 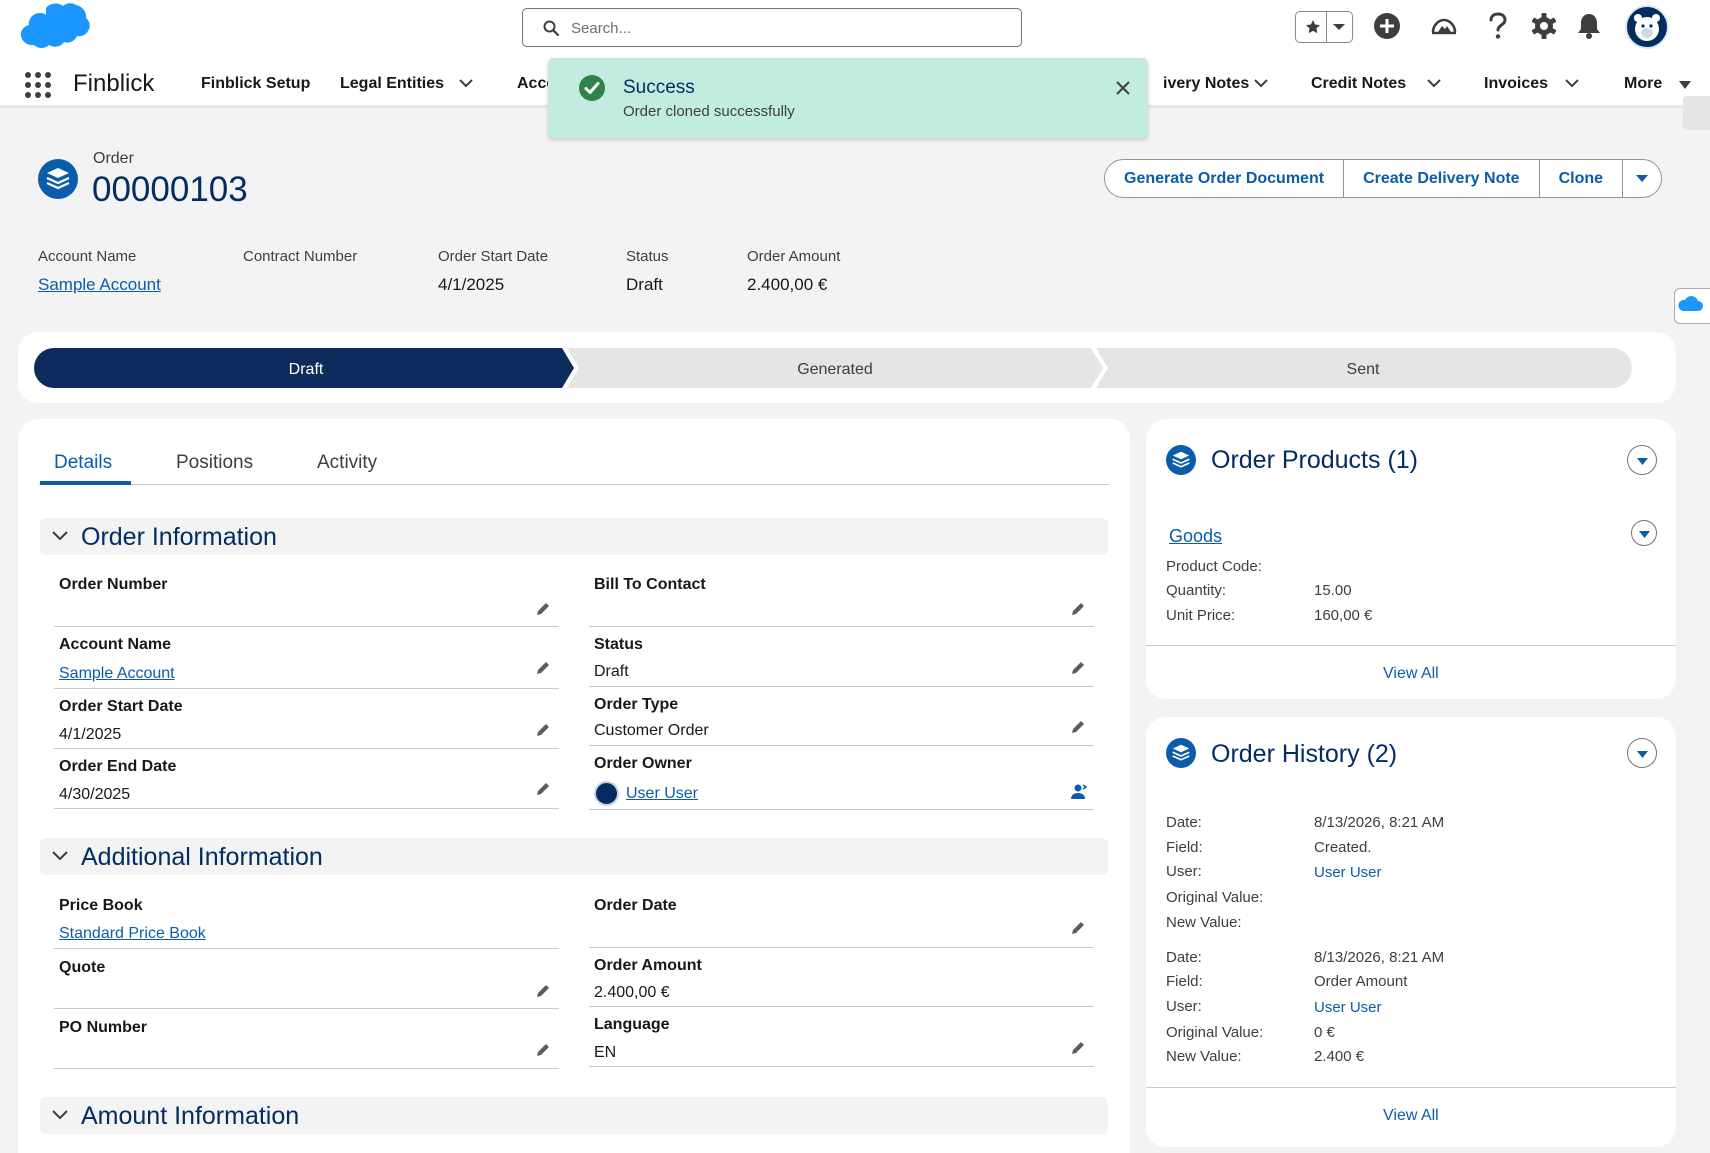 What do you see at coordinates (87, 256) in the screenshot?
I see `highlight-label: Account Name` at bounding box center [87, 256].